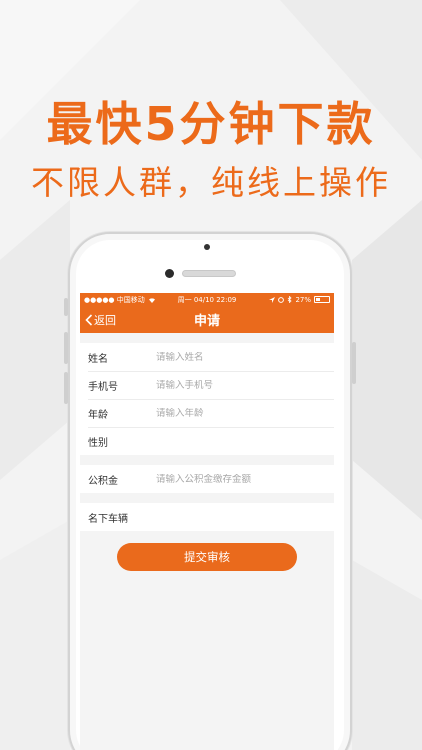 The height and width of the screenshot is (750, 422). What do you see at coordinates (169, 273) in the screenshot?
I see `phone-camera` at bounding box center [169, 273].